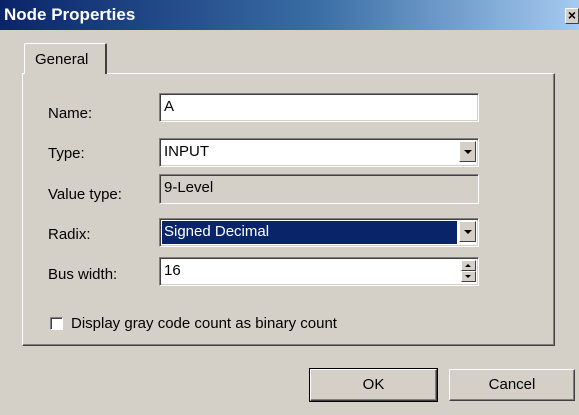 The height and width of the screenshot is (415, 579). Describe the element at coordinates (309, 232) in the screenshot. I see `radix-selection-highlight: Signed Decimal` at that location.